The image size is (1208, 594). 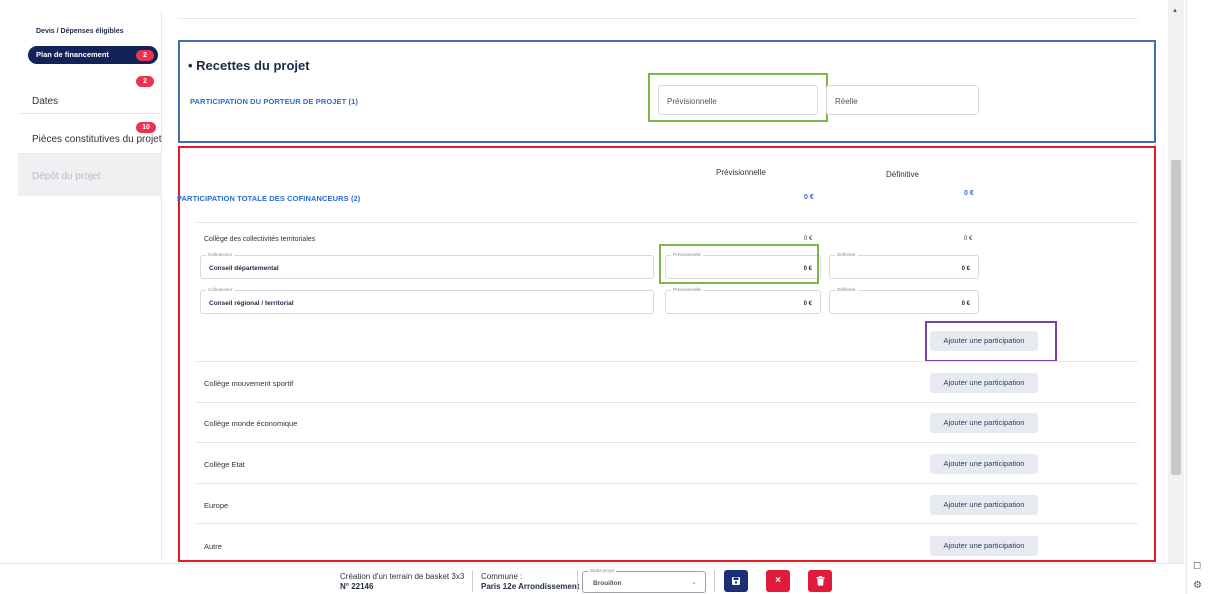 I want to click on save-button, so click(x=736, y=581).